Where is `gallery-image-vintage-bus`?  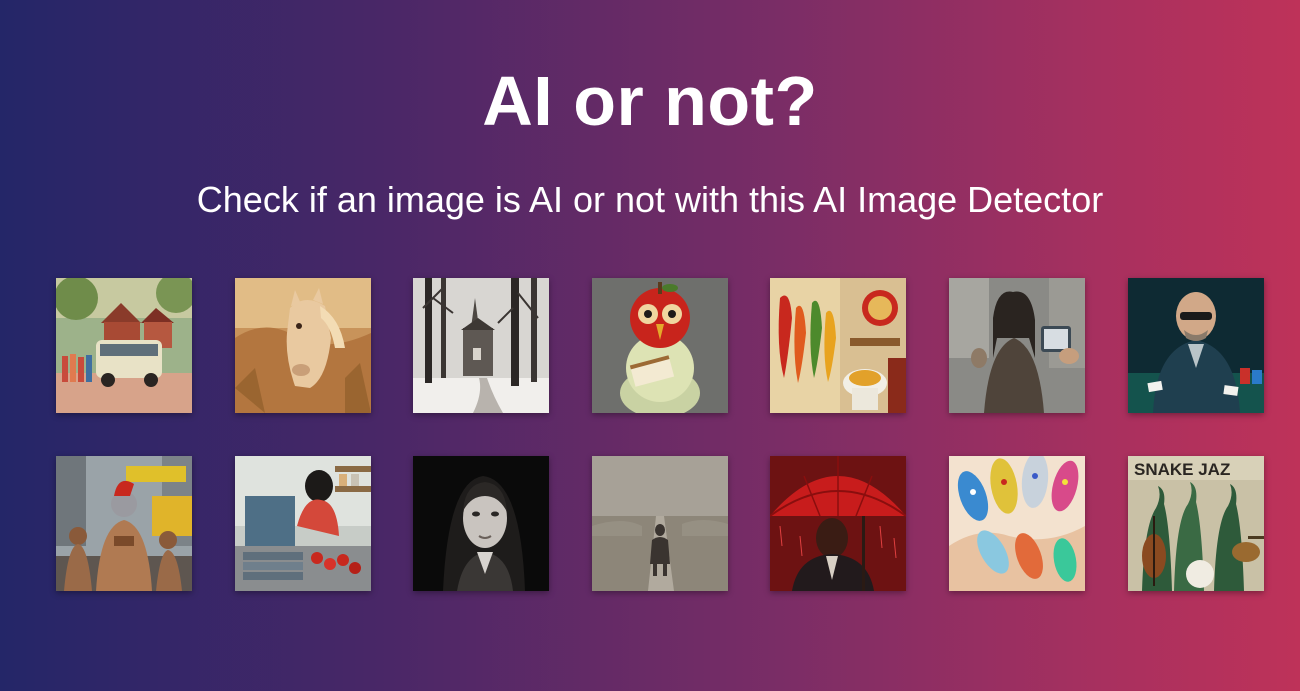
gallery-image-vintage-bus is located at coordinates (124, 345).